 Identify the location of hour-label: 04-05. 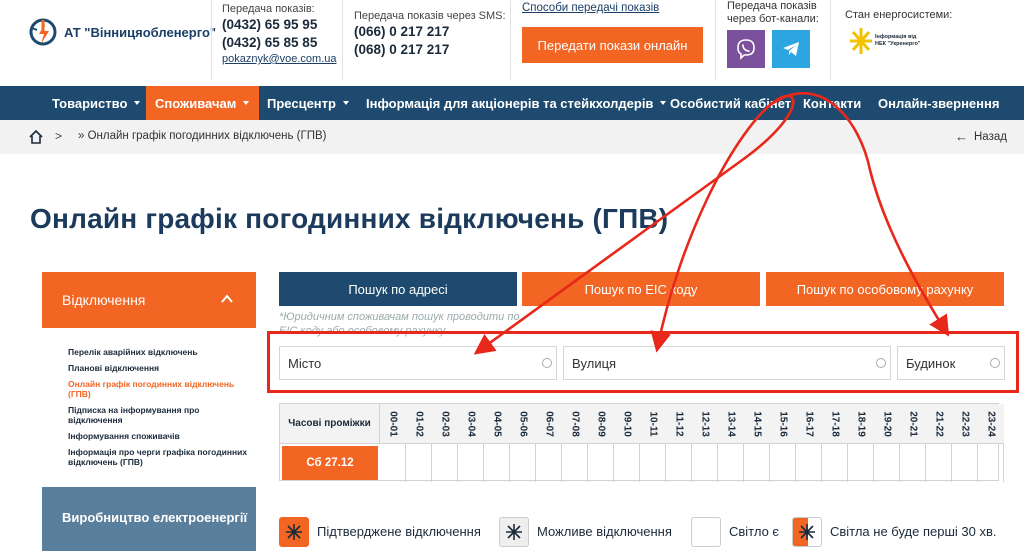
(497, 423).